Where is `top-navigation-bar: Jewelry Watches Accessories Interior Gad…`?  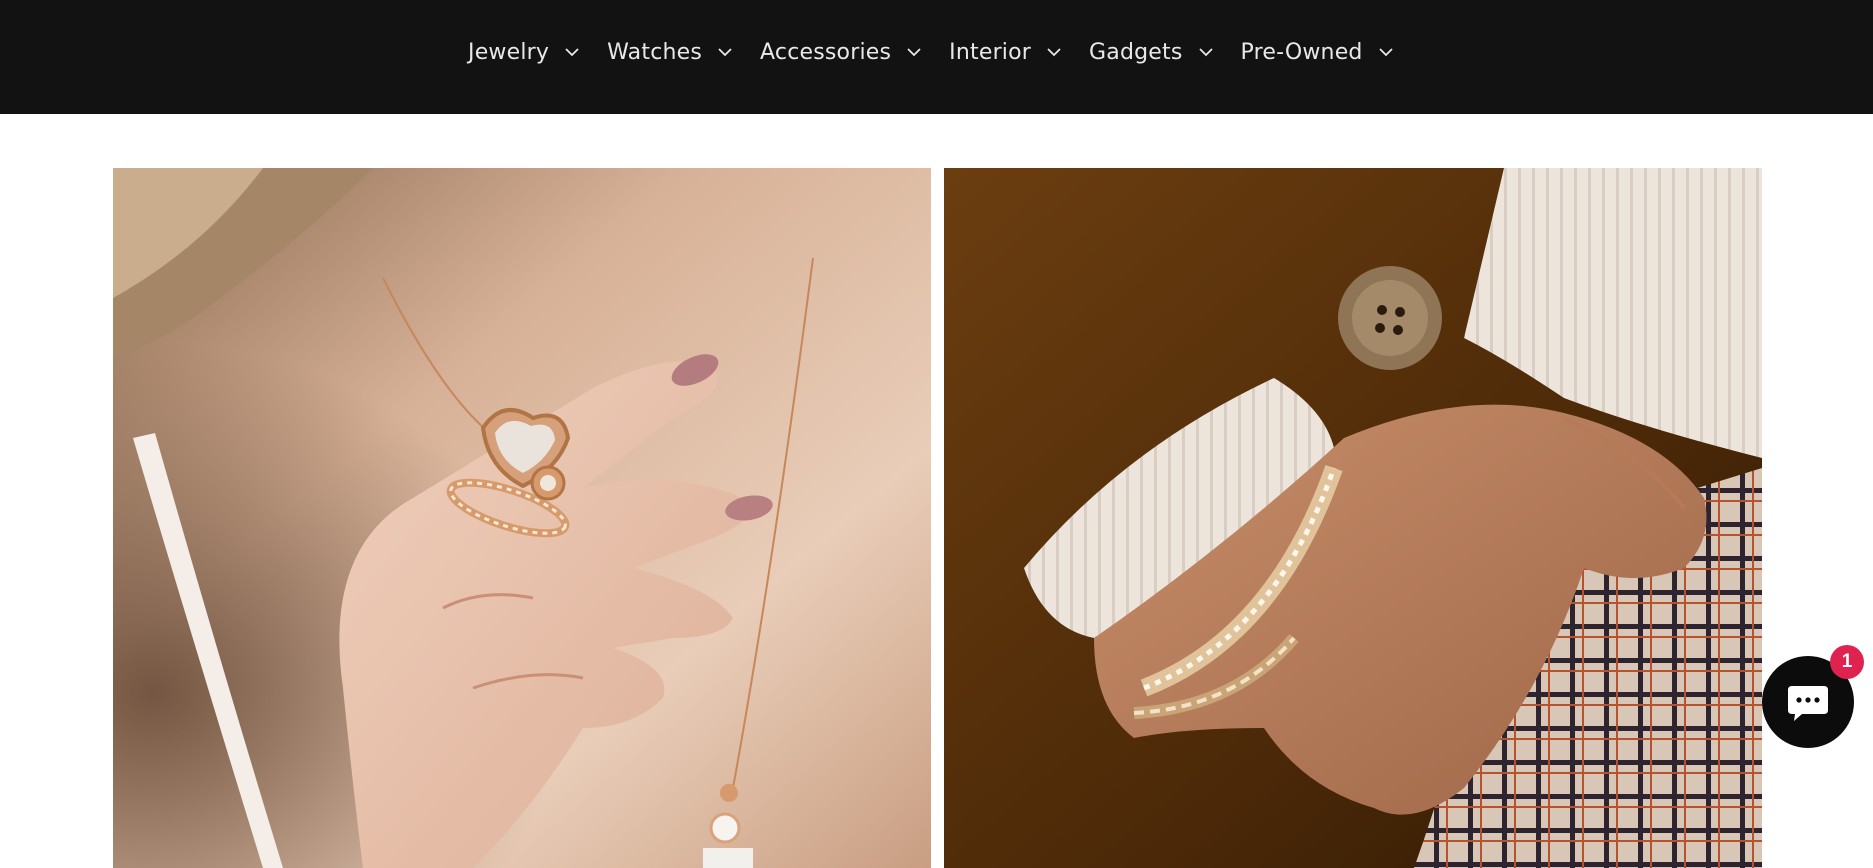 top-navigation-bar: Jewelry Watches Accessories Interior Gad… is located at coordinates (936, 57).